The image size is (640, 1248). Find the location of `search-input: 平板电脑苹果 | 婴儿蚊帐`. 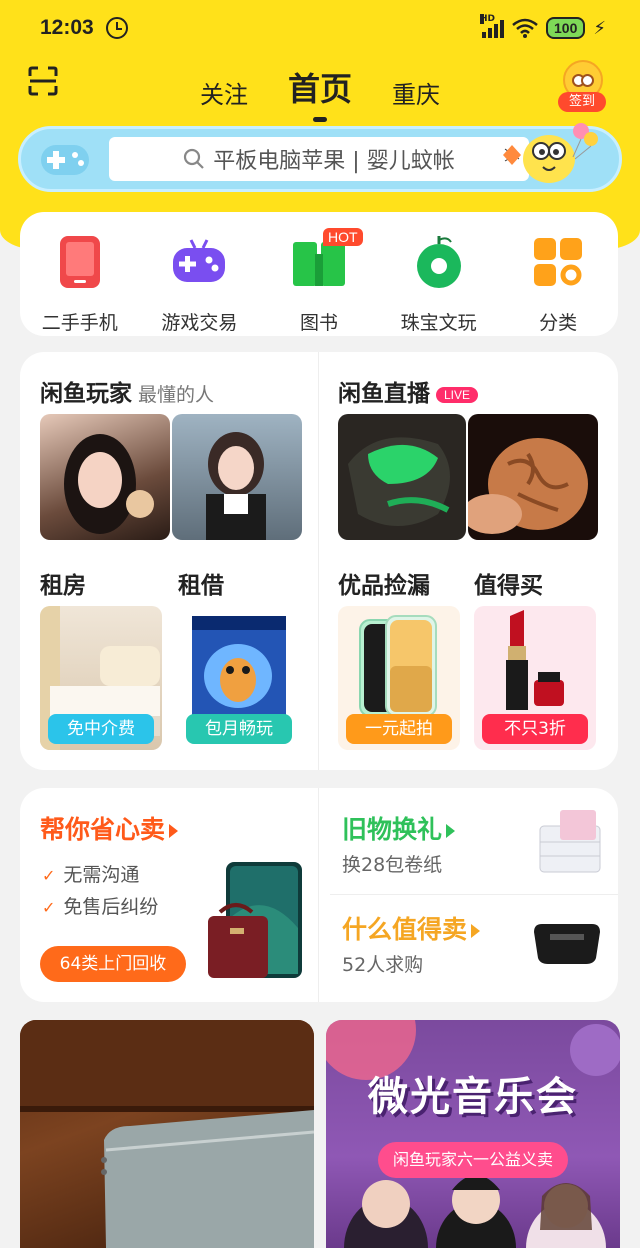

search-input: 平板电脑苹果 | 婴儿蚊帐 is located at coordinates (319, 159).